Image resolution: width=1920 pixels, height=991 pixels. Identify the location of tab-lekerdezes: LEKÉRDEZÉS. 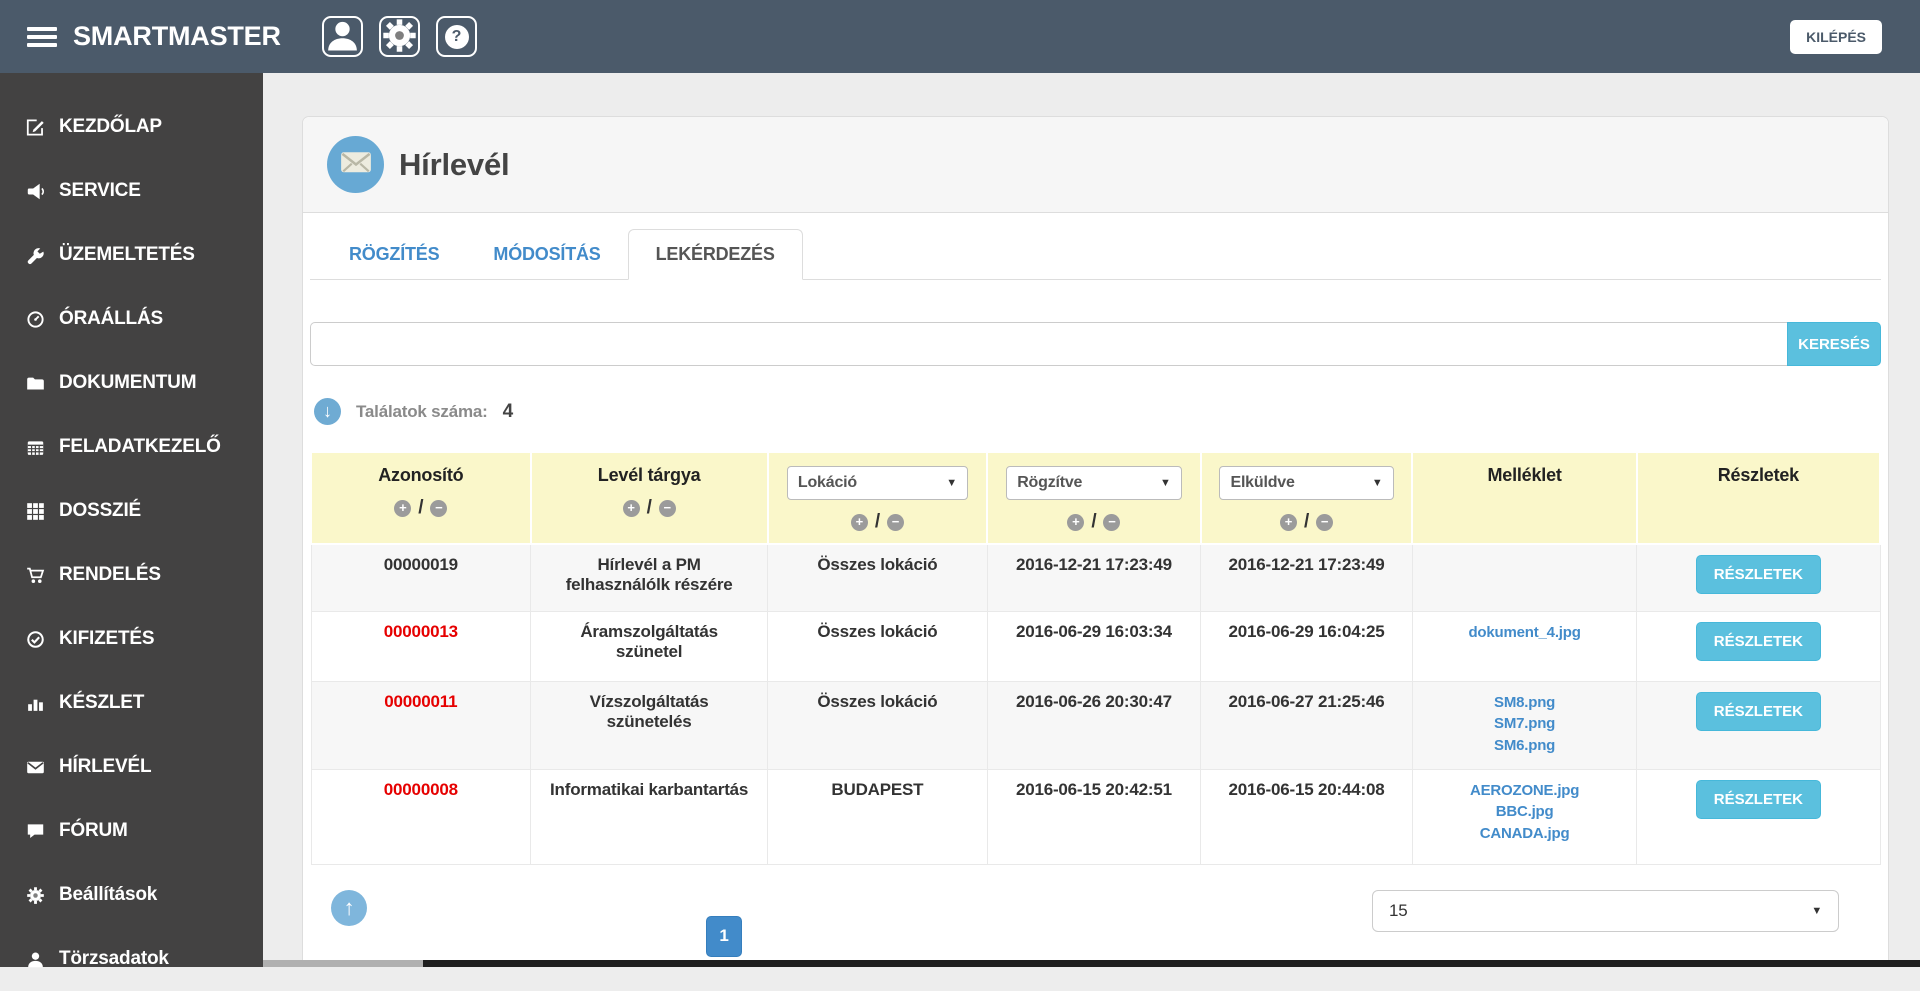
(715, 254).